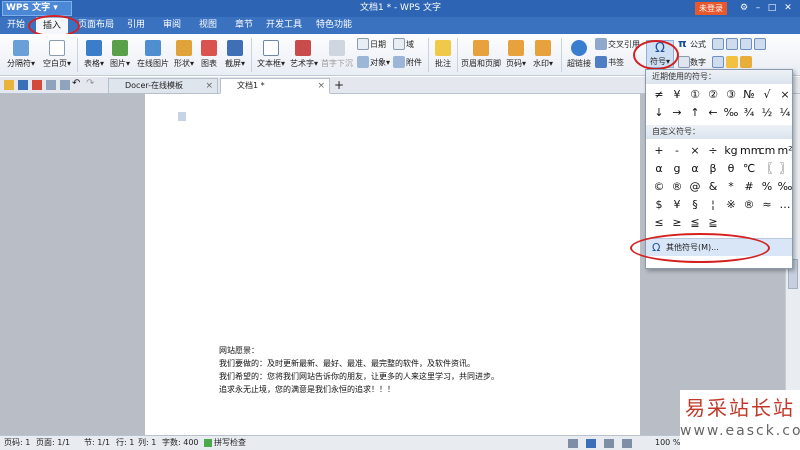 The width and height of the screenshot is (800, 450). I want to click on bookmark-button: 书签, so click(616, 62).